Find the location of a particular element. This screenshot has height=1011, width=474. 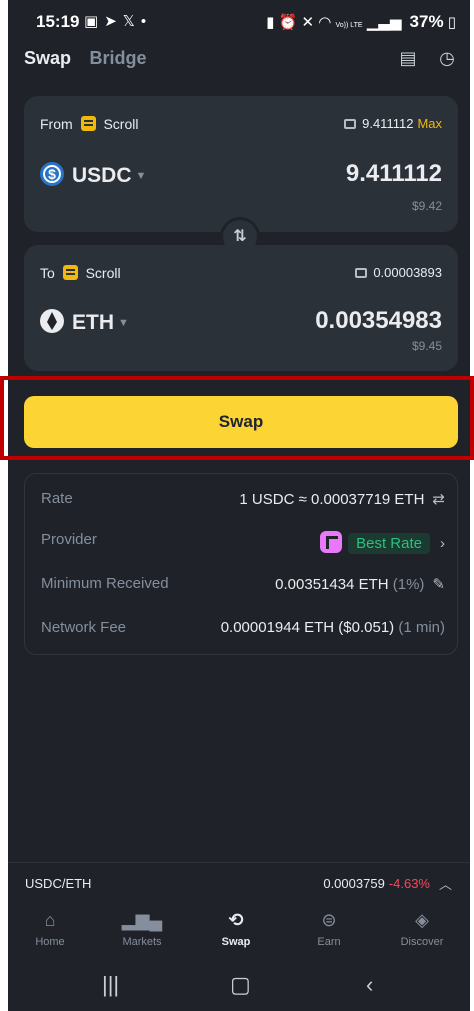

nav-home: ⌂ Home is located at coordinates (50, 928).